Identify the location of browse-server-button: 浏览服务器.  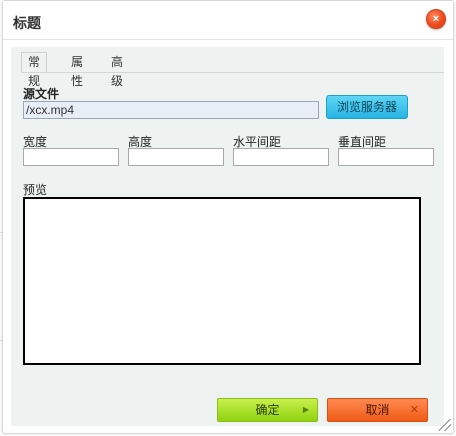
(367, 107).